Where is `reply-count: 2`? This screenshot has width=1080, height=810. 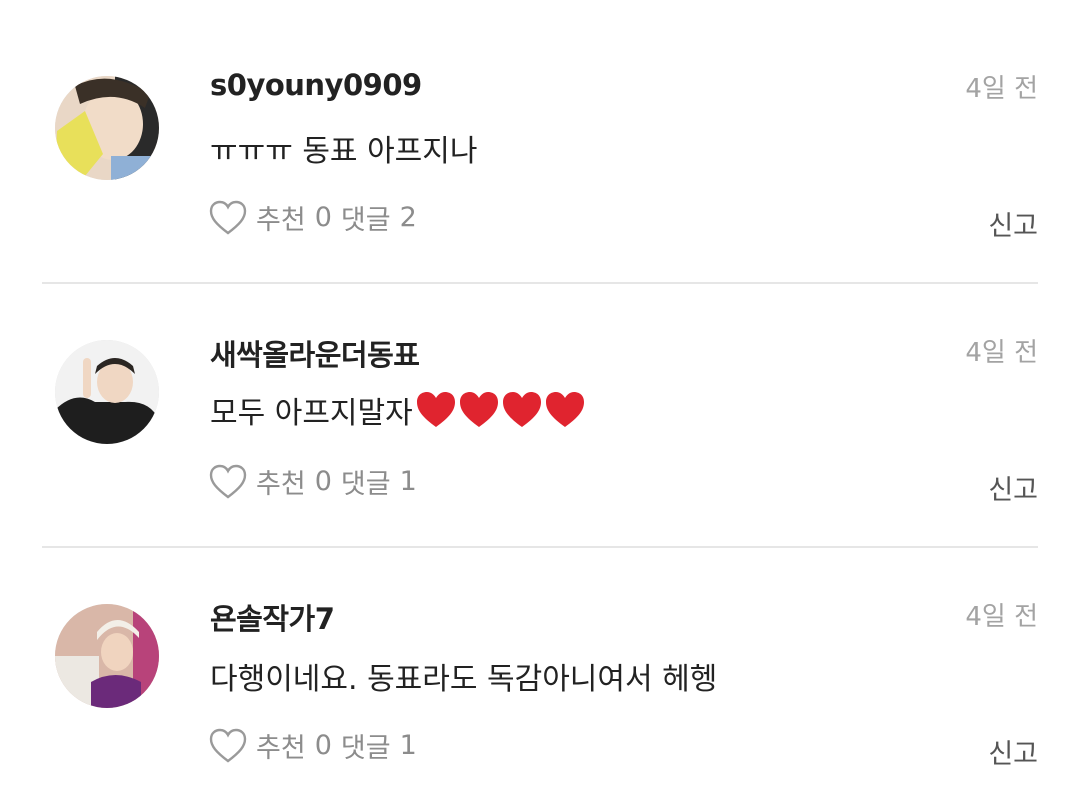 reply-count: 2 is located at coordinates (408, 217).